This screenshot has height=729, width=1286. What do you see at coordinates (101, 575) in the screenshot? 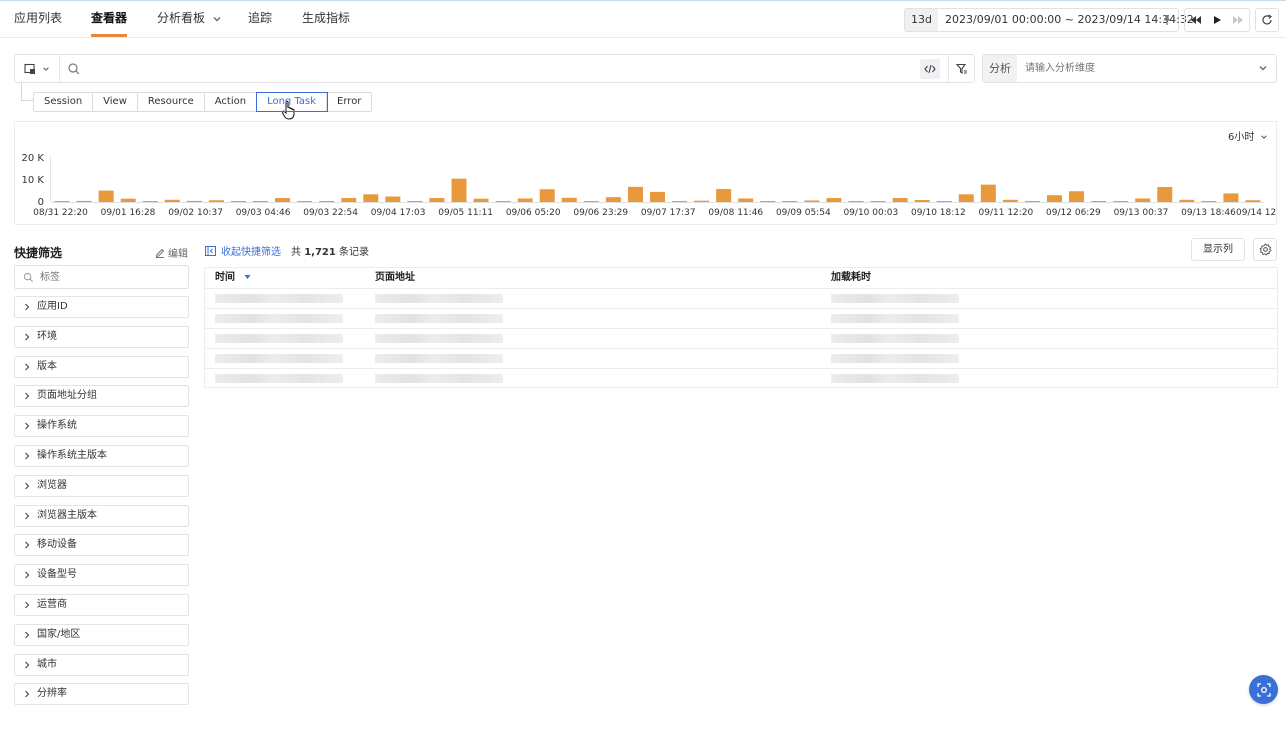
I see `quick-filter-item: 设备型号` at bounding box center [101, 575].